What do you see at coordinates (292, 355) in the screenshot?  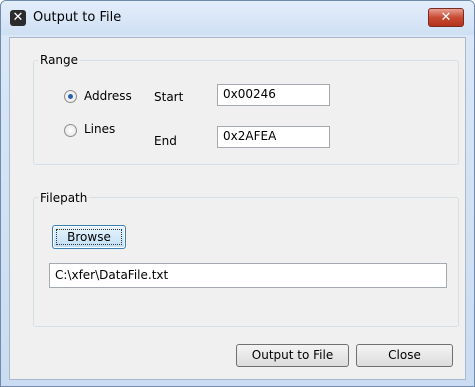 I see `output-to-file-button: Output to File` at bounding box center [292, 355].